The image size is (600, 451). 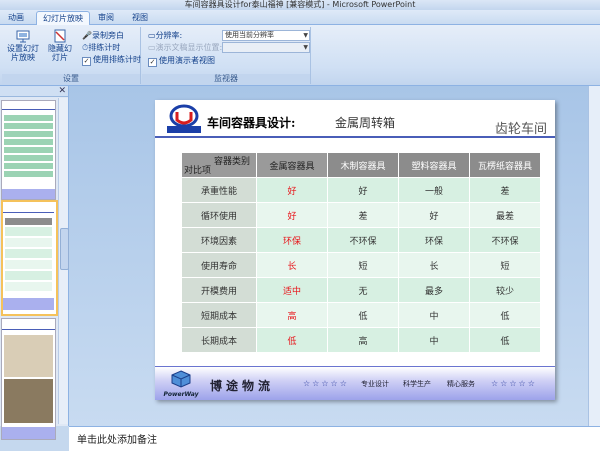 What do you see at coordinates (101, 48) in the screenshot?
I see `rehearse-timings-button: ⏱排练计时` at bounding box center [101, 48].